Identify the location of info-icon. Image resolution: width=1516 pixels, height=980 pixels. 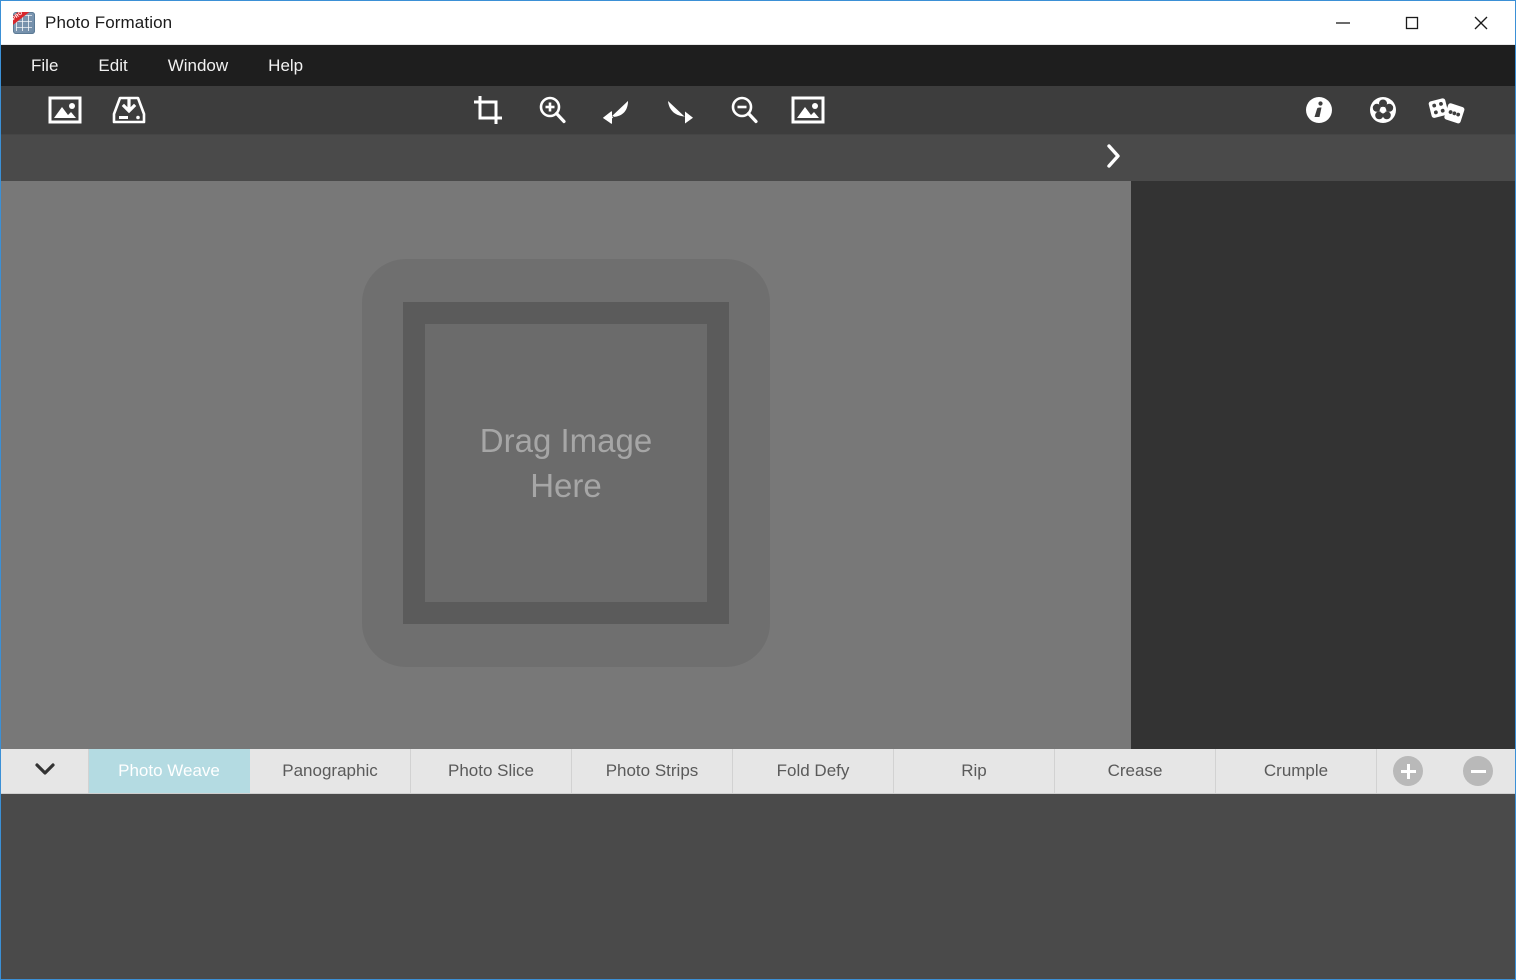
(1319, 110).